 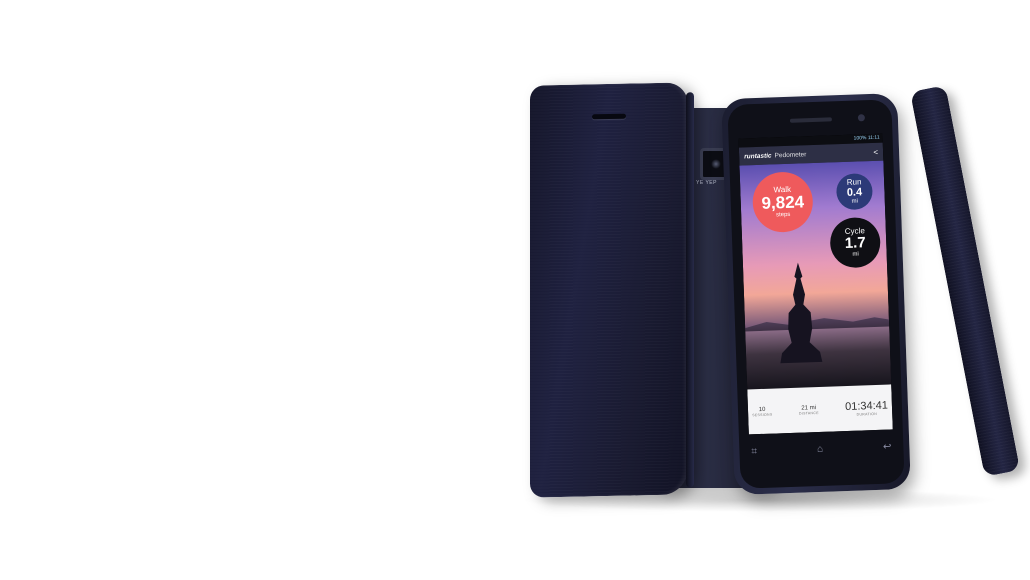 I want to click on yoga-background: Walk 9,824 steps Run 0.4 mi Cycle 1.7 mi, so click(x=815, y=275).